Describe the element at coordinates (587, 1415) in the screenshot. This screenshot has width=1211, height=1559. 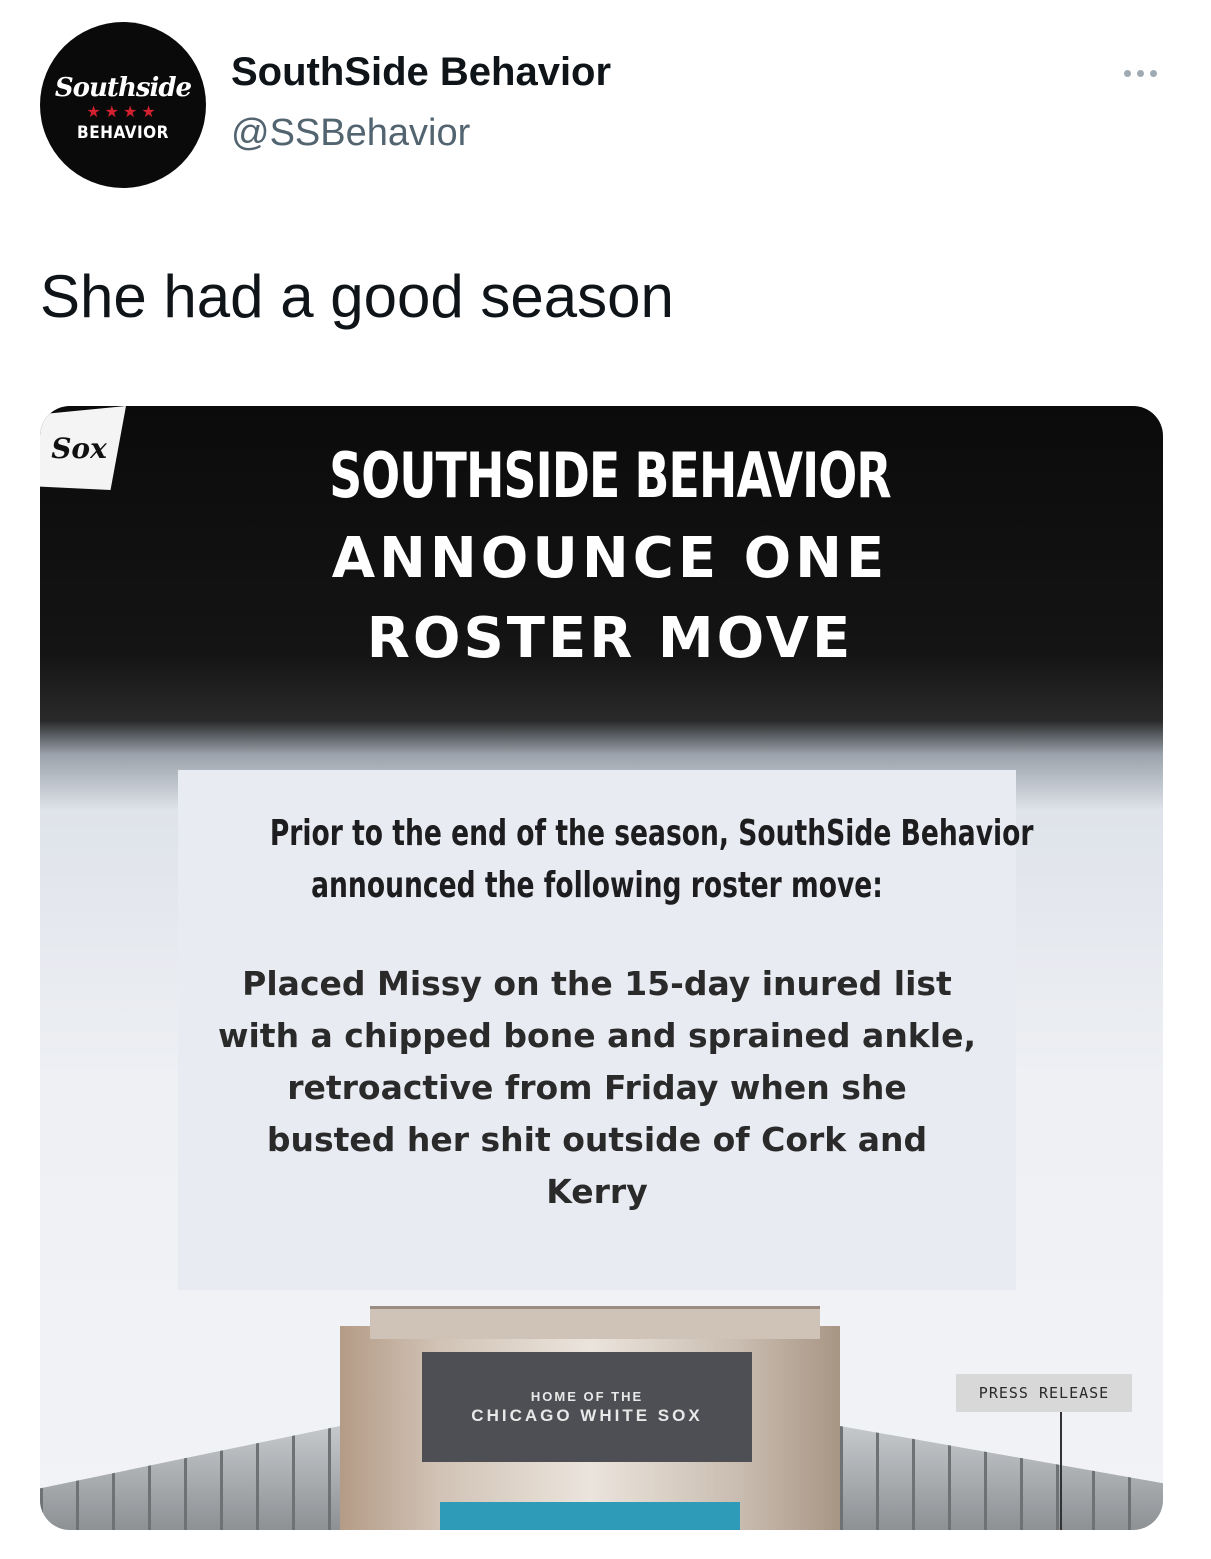
I see `stadium-sign-line-2: CHICAGO WHITE SOX` at that location.